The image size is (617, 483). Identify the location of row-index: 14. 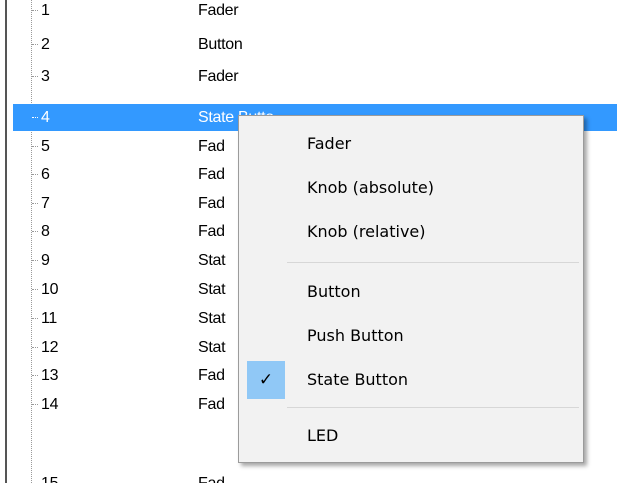
(50, 404).